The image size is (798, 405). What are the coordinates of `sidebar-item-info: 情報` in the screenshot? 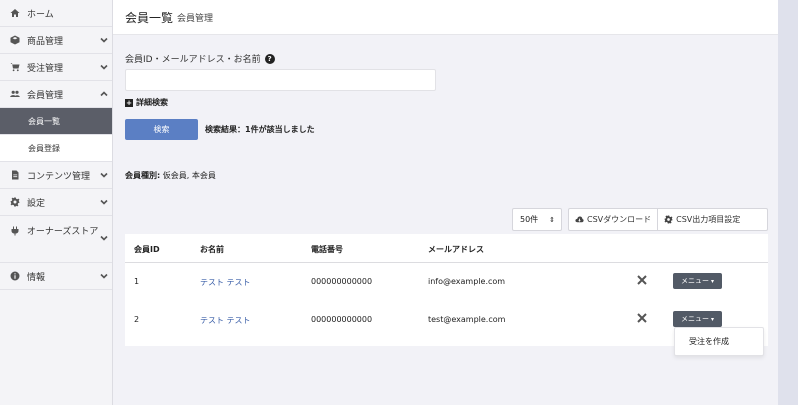 It's located at (56, 276).